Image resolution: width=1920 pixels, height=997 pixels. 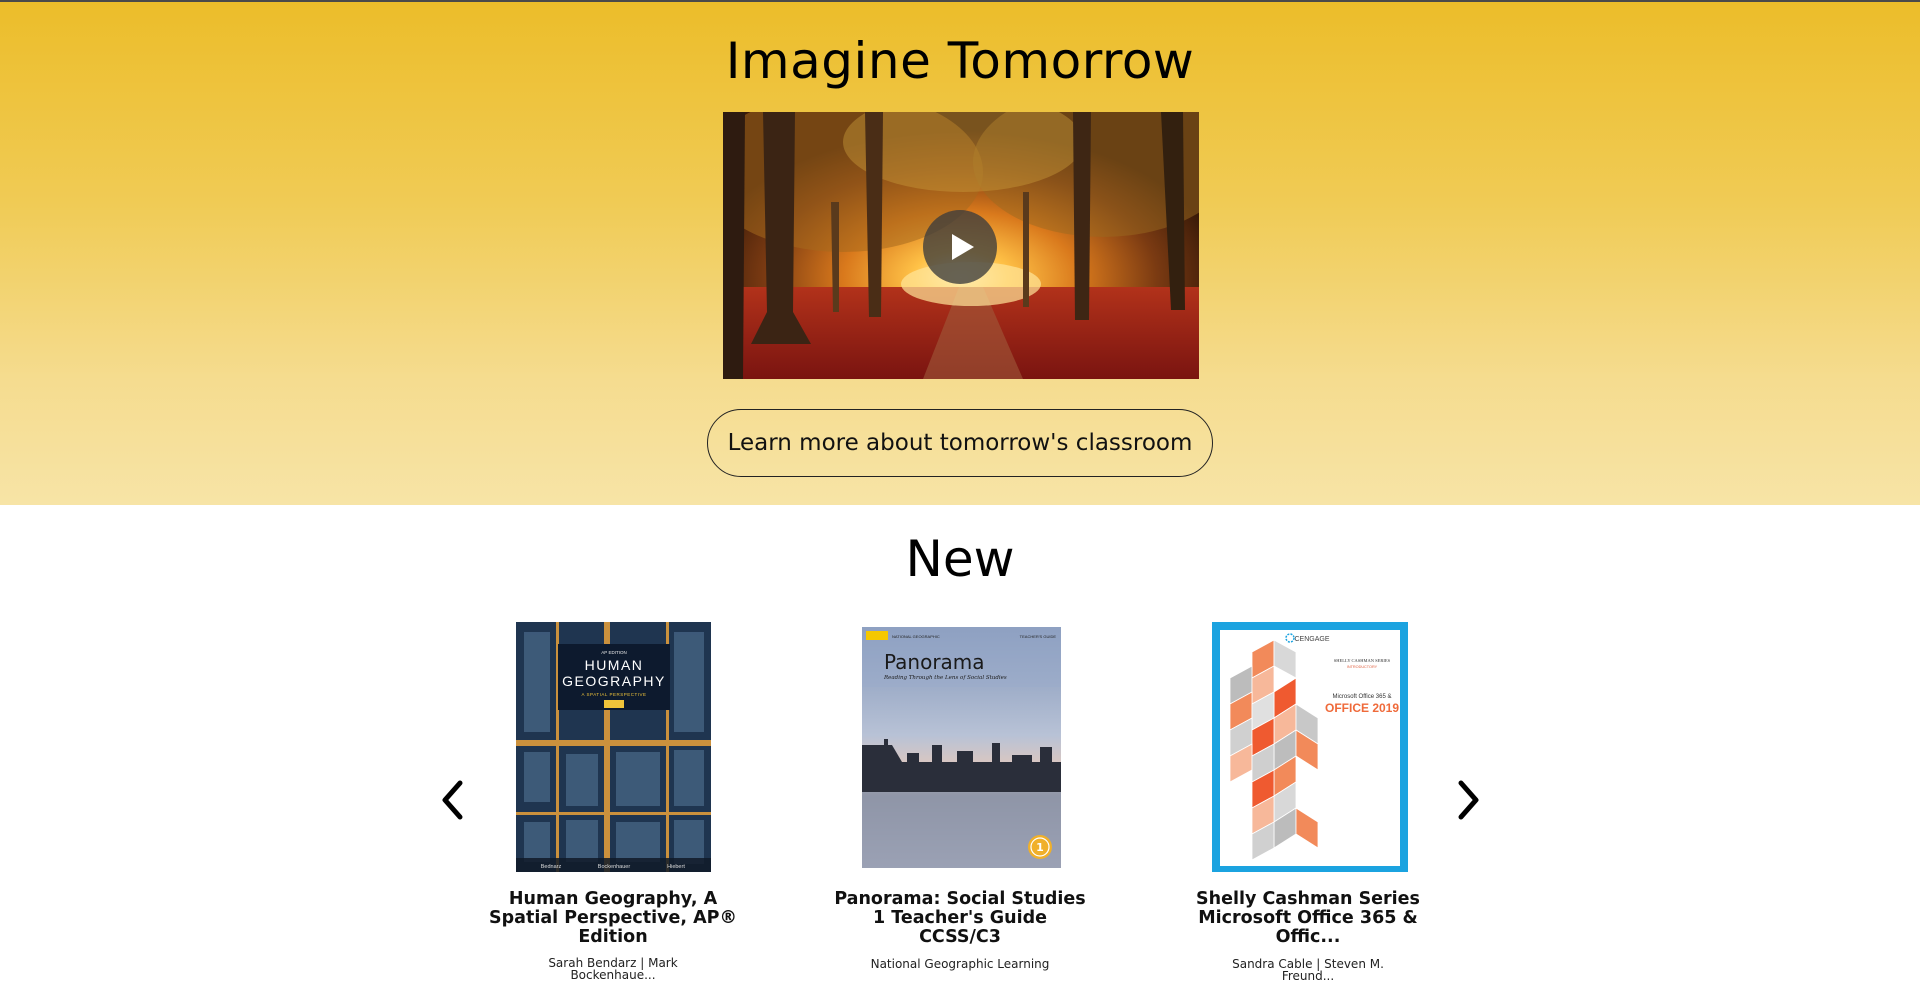 What do you see at coordinates (613, 652) in the screenshot?
I see `cover-text: AP EDITION` at bounding box center [613, 652].